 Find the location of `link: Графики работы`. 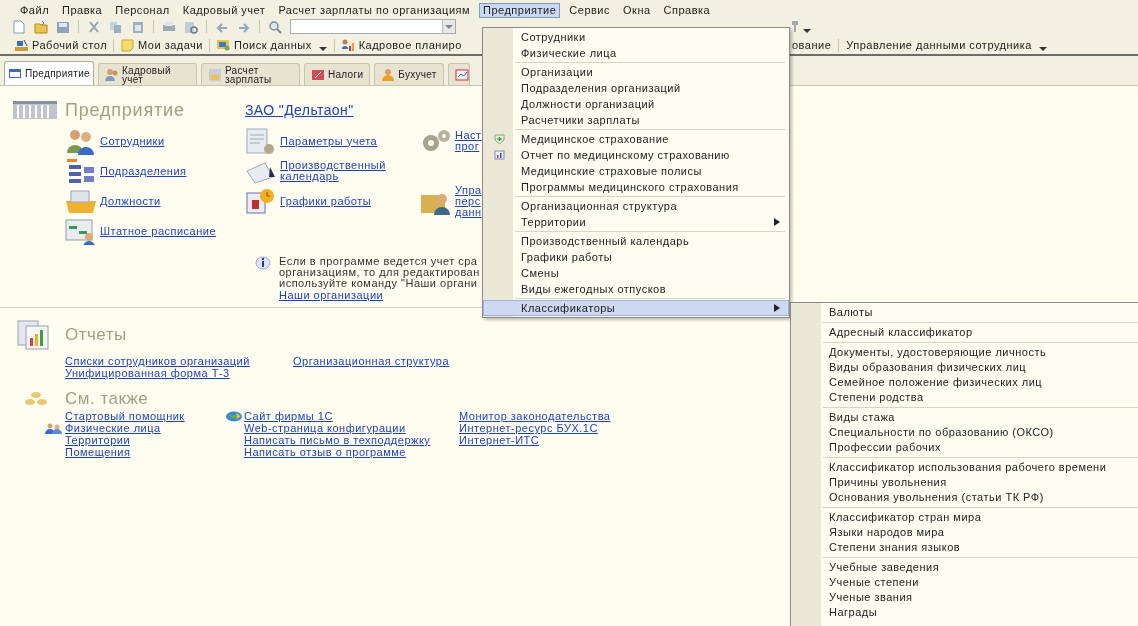

link: Графики работы is located at coordinates (326, 201).